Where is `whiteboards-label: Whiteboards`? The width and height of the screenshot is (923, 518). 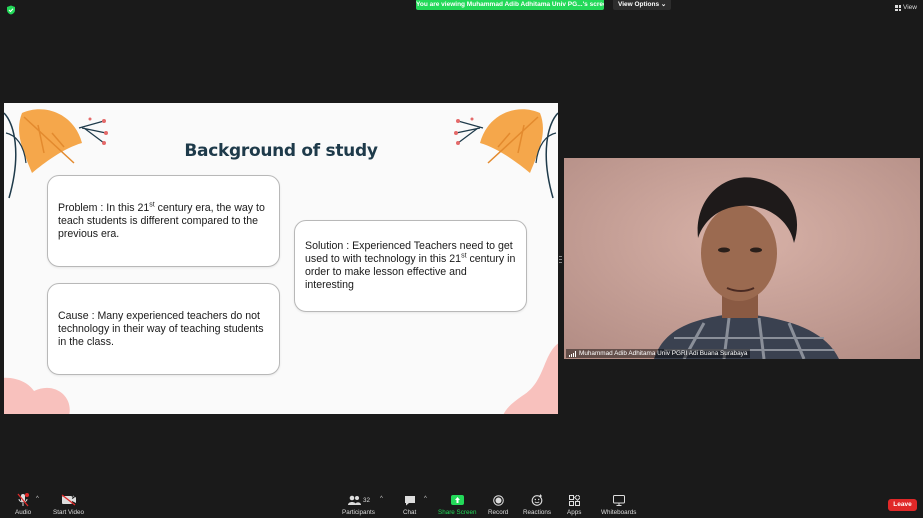 whiteboards-label: Whiteboards is located at coordinates (619, 512).